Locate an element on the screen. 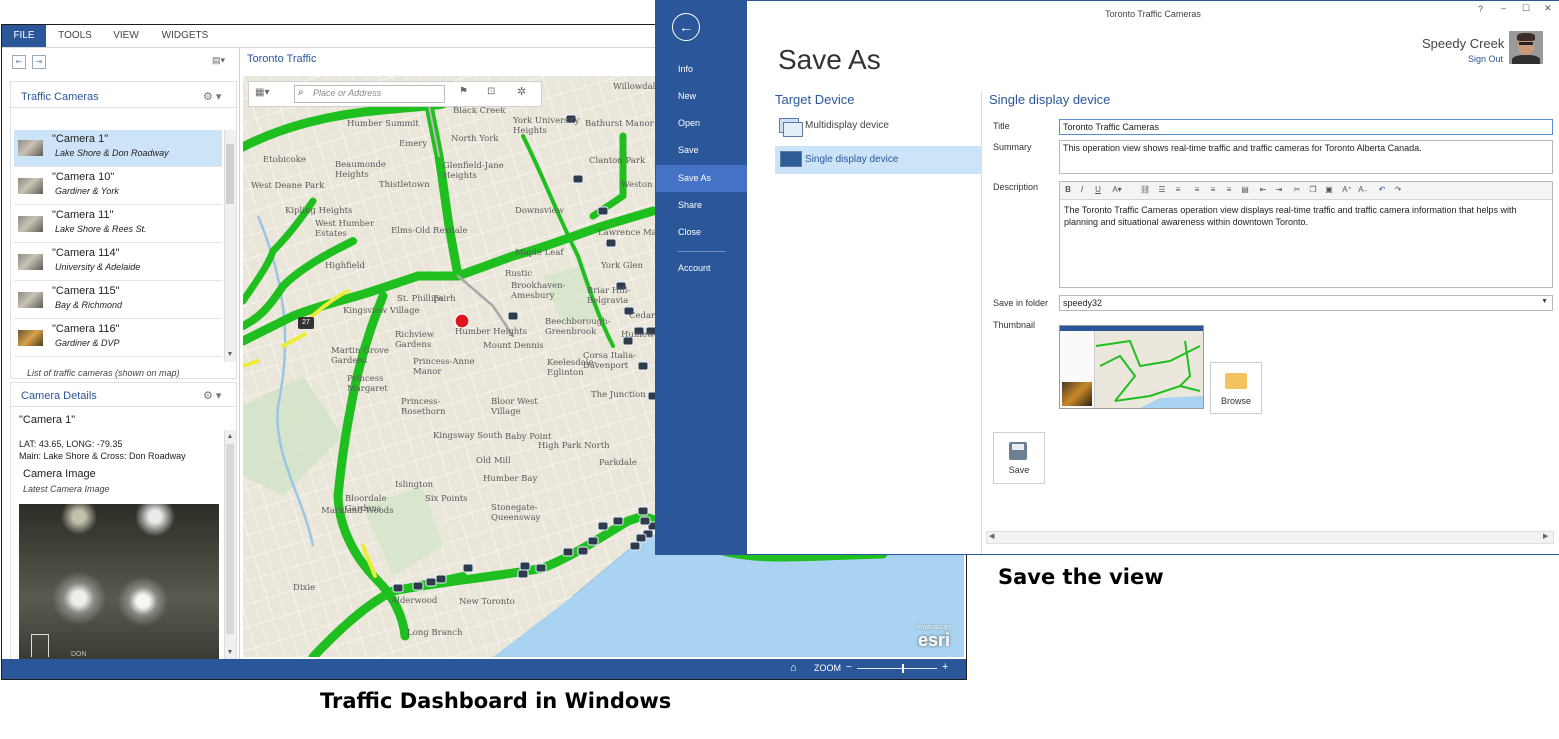 The width and height of the screenshot is (1559, 739). link-icon: ⛓ is located at coordinates (1145, 190).